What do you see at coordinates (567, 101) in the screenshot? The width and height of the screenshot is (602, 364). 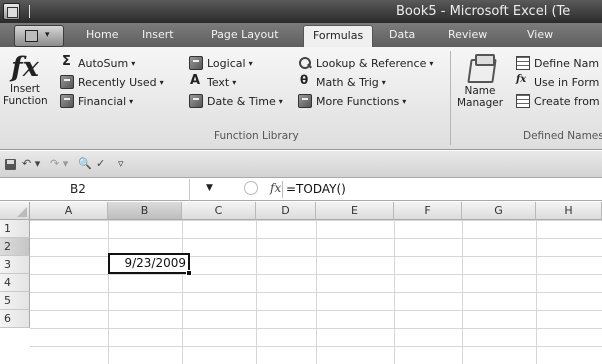 I see `create-from-selection-label: Create from` at bounding box center [567, 101].